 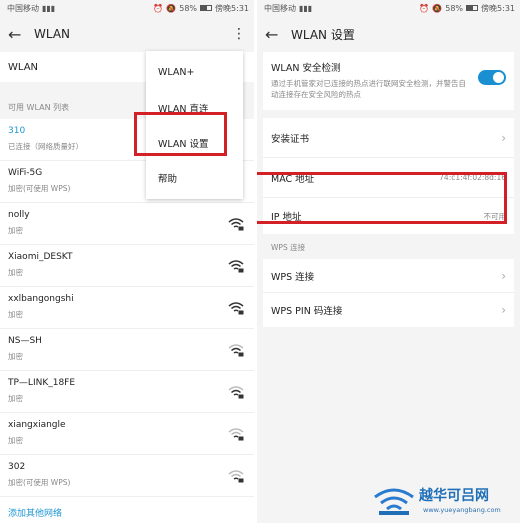 What do you see at coordinates (388, 310) in the screenshot?
I see `wps-pin-row: WPS PIN 码连接 ›` at bounding box center [388, 310].